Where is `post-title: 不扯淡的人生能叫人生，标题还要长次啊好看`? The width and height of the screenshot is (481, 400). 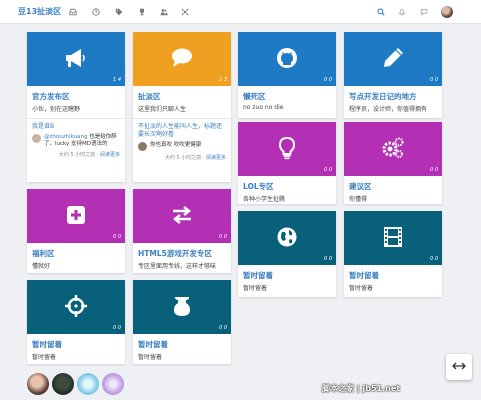
post-title: 不扯淡的人生能叫人生，标题还要长次啊好看 is located at coordinates (182, 131).